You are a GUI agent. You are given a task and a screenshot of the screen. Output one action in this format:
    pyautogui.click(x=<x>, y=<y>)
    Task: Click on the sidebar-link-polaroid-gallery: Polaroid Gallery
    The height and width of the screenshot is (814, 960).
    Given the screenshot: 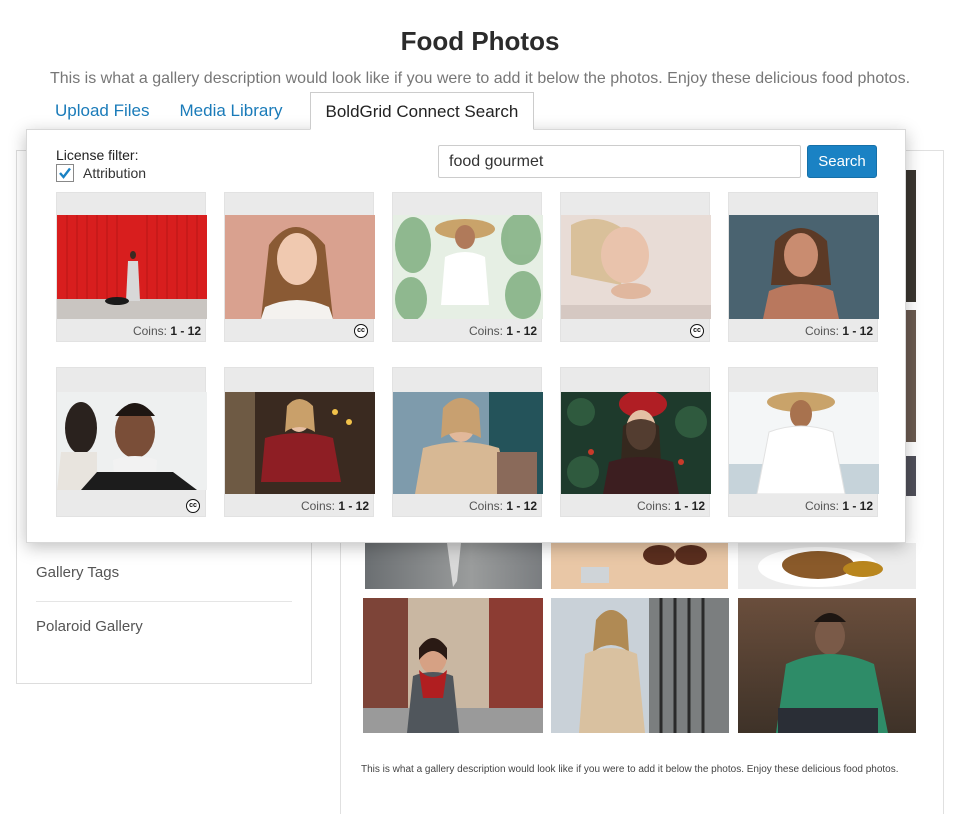 What is the action you would take?
    pyautogui.click(x=89, y=626)
    